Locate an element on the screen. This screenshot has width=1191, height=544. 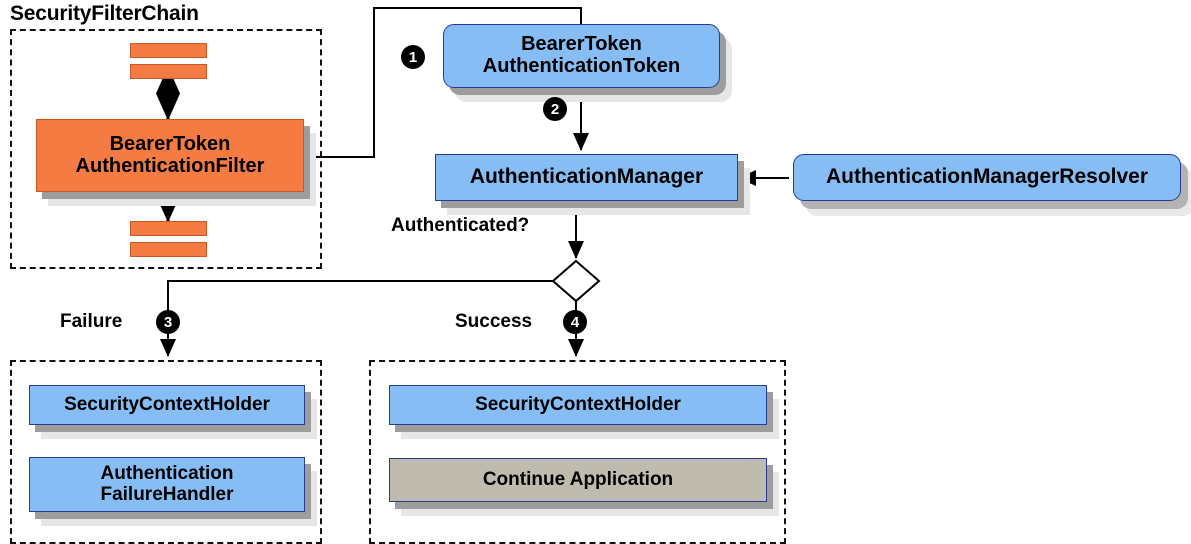
edge-label-failure: Failure is located at coordinates (91, 321).